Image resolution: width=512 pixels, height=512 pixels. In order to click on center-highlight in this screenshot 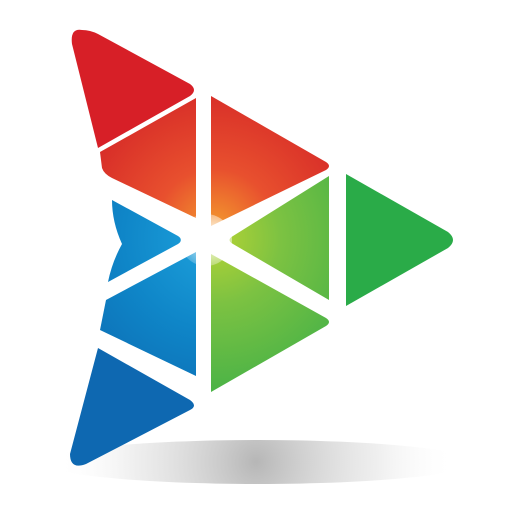, I will do `click(206, 240)`.